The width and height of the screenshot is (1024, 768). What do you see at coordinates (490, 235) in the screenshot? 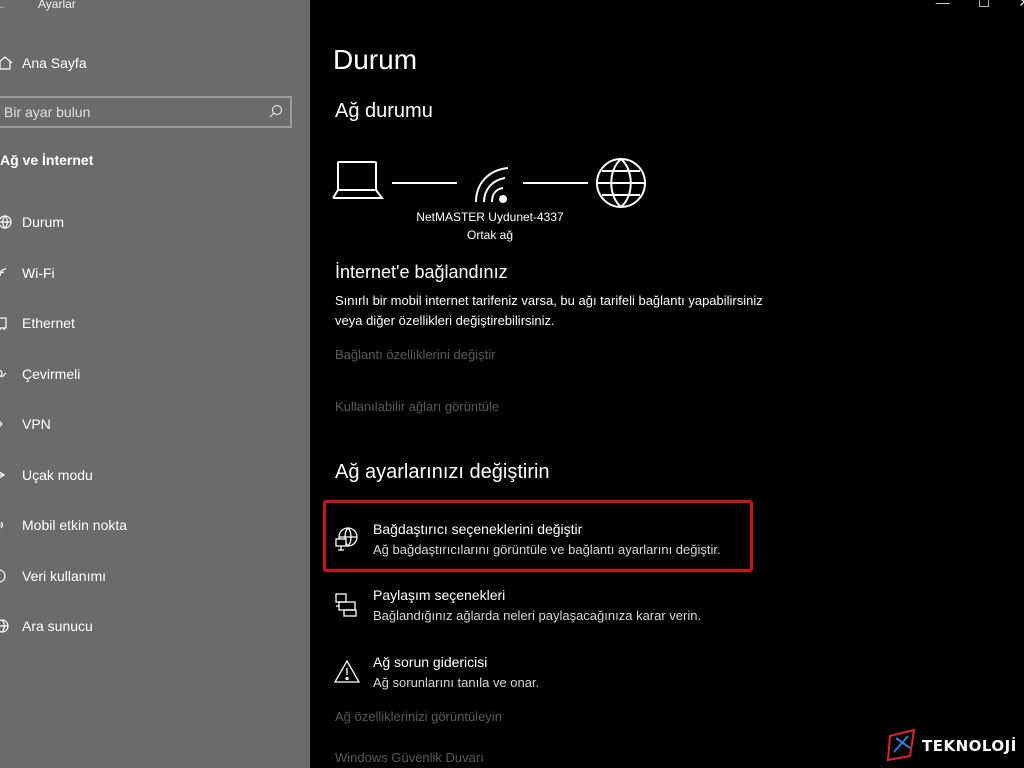
I see `network-type: Ortak ağ` at bounding box center [490, 235].